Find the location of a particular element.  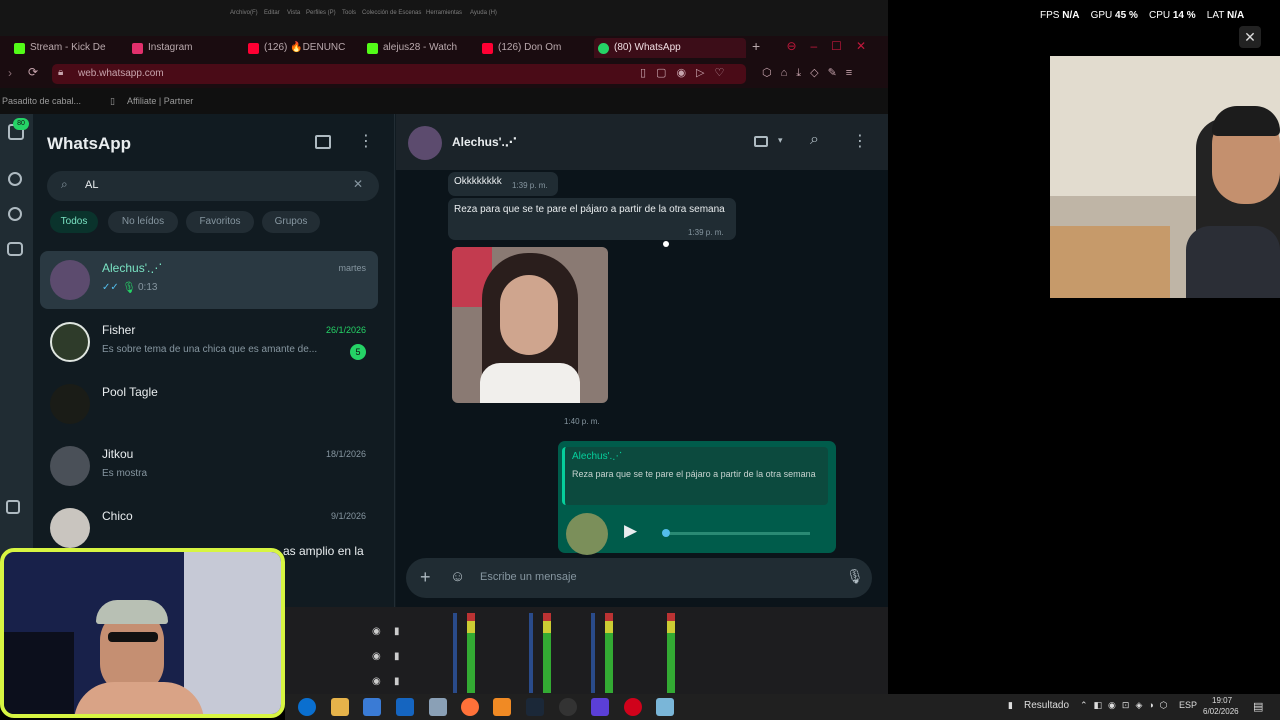

message-text: Okkkkkkkk is located at coordinates (478, 181).